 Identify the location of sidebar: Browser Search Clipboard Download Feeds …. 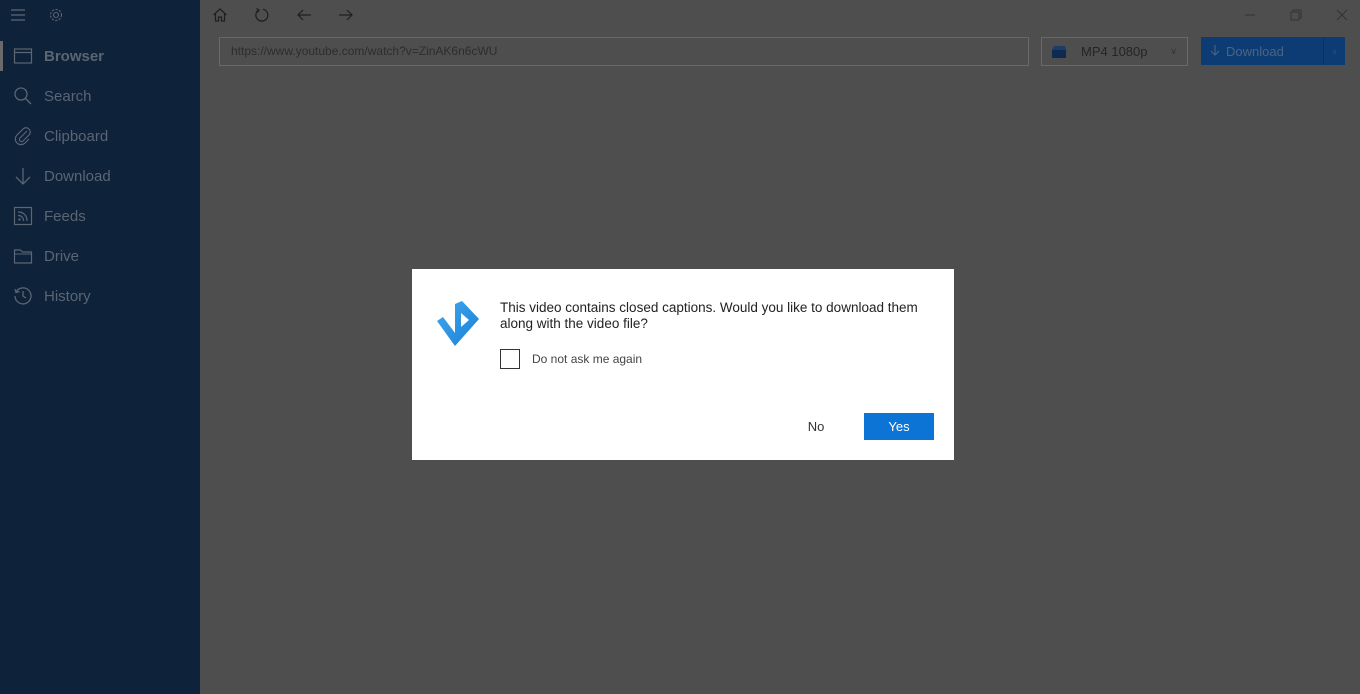
(100, 347).